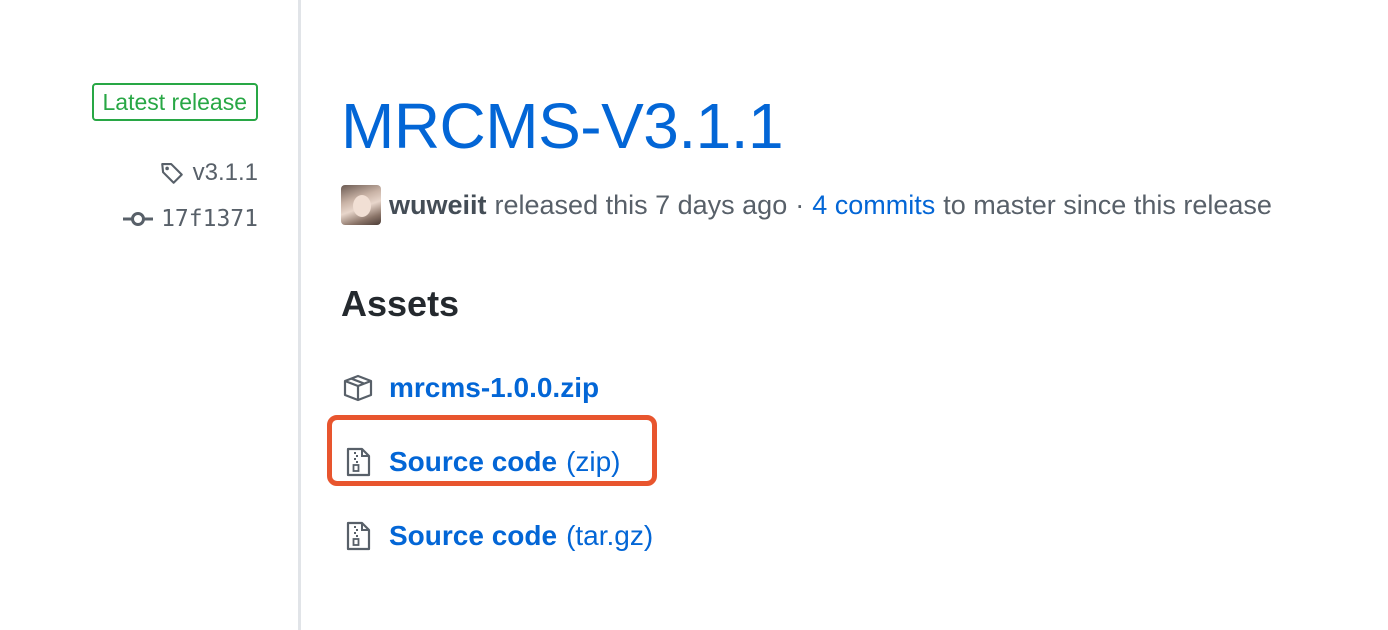  Describe the element at coordinates (641, 204) in the screenshot. I see `released-text: released this 7 days ago` at that location.